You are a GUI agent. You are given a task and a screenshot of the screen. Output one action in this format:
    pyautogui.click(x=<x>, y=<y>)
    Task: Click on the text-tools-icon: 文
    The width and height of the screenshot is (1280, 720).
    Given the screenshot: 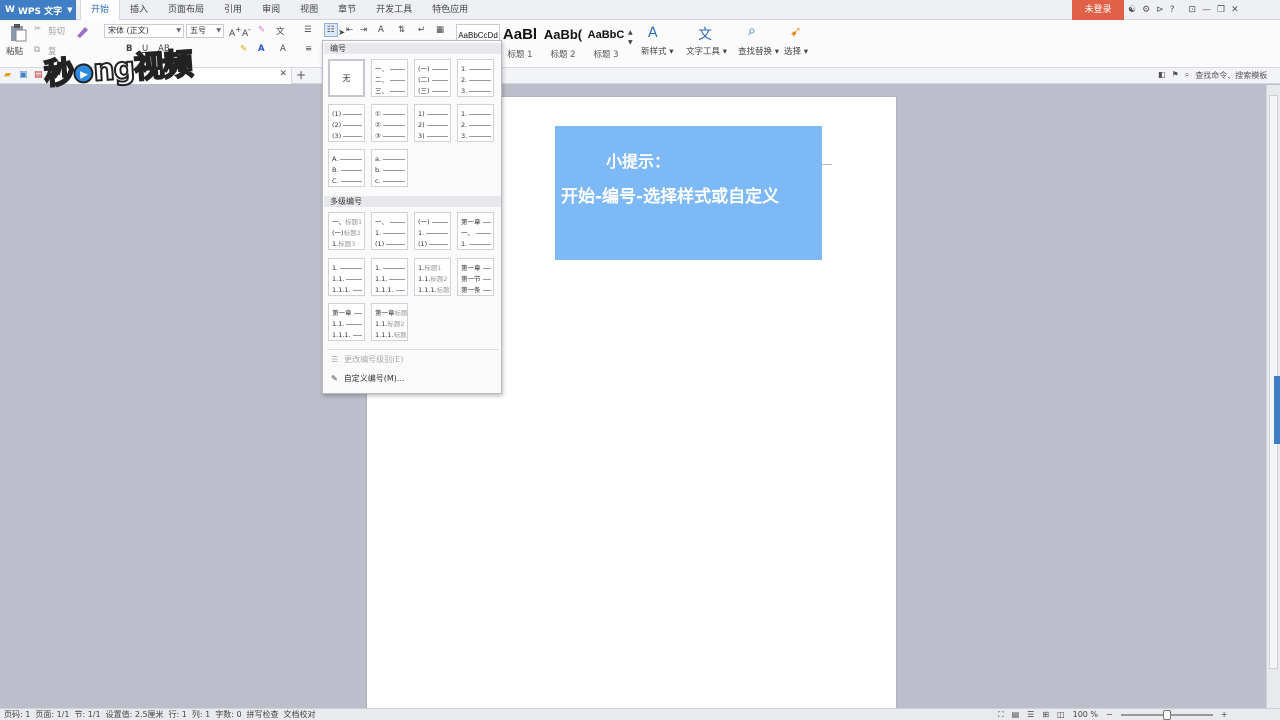 What is the action you would take?
    pyautogui.click(x=705, y=34)
    